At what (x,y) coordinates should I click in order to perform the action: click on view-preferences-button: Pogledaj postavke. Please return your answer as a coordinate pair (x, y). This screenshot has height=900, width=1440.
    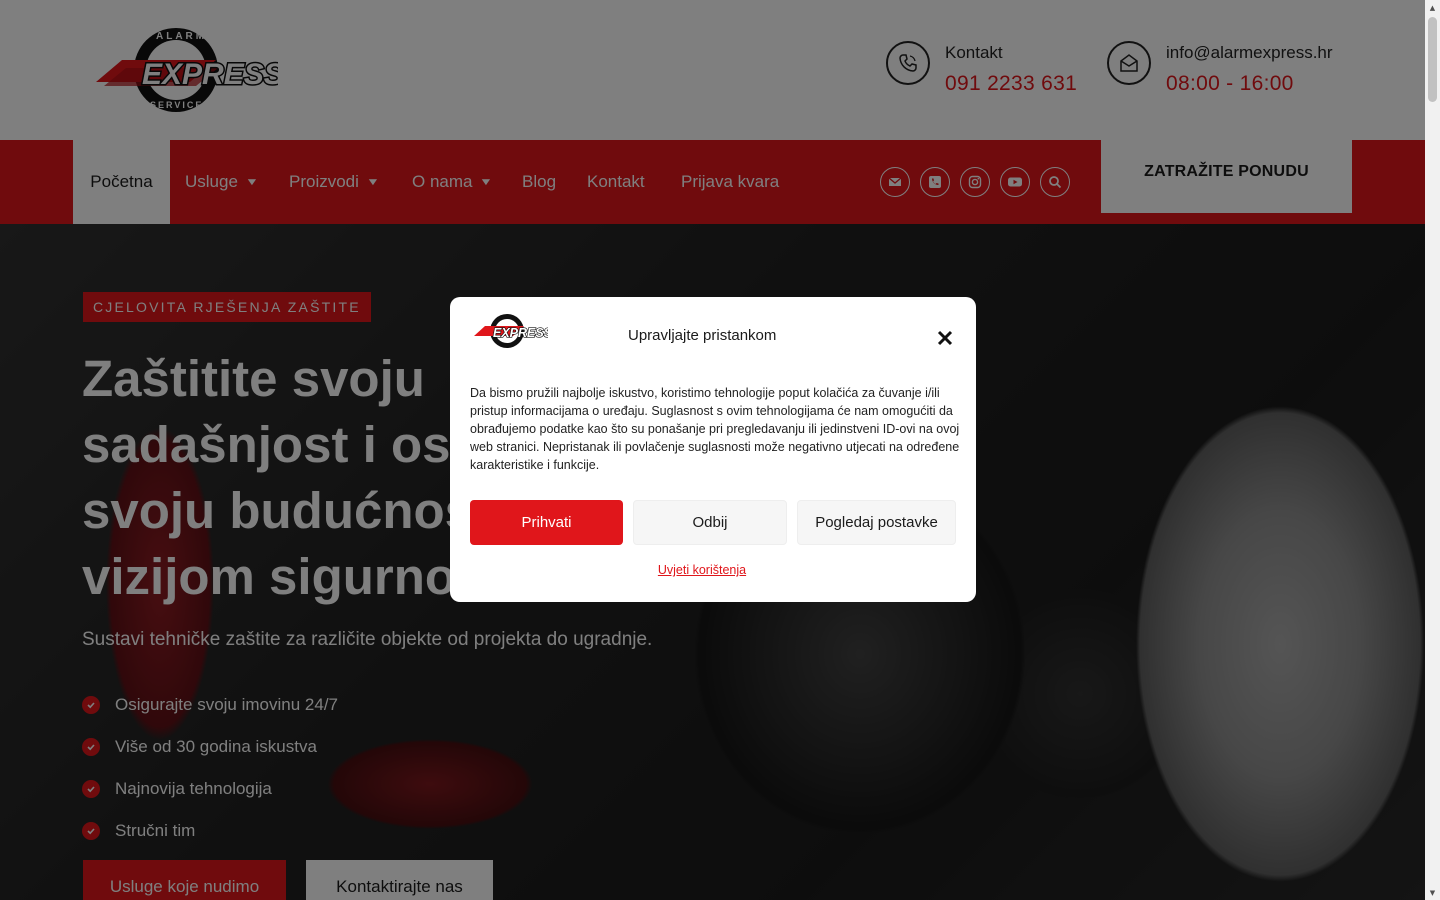
    Looking at the image, I should click on (876, 522).